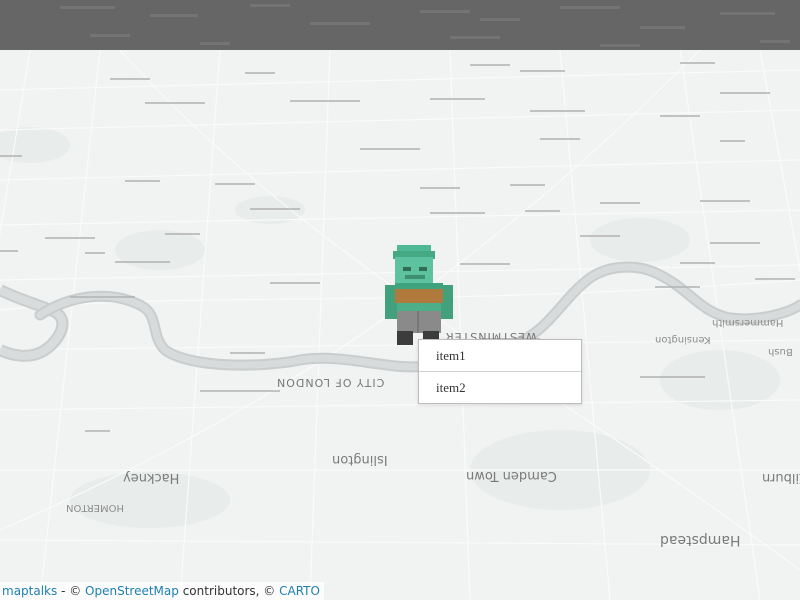 The height and width of the screenshot is (600, 800). What do you see at coordinates (400, 25) in the screenshot?
I see `map-horizon-sky` at bounding box center [400, 25].